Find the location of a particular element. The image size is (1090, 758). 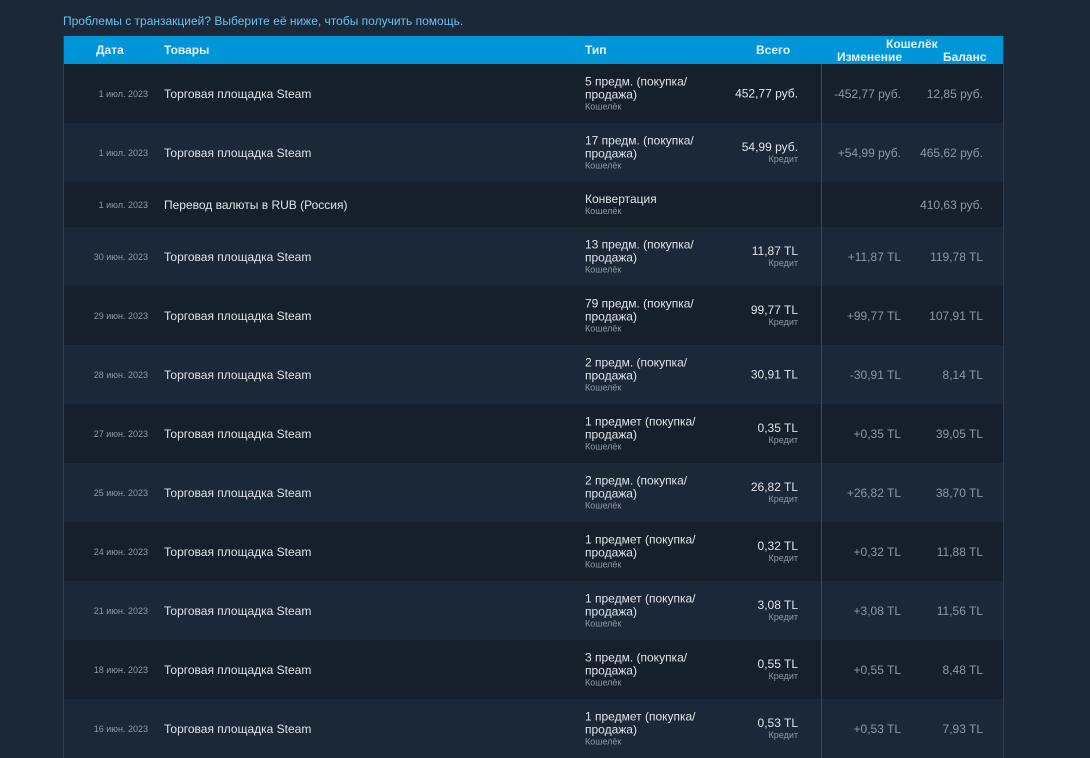

row-total-value: 0,35 TL is located at coordinates (777, 427).